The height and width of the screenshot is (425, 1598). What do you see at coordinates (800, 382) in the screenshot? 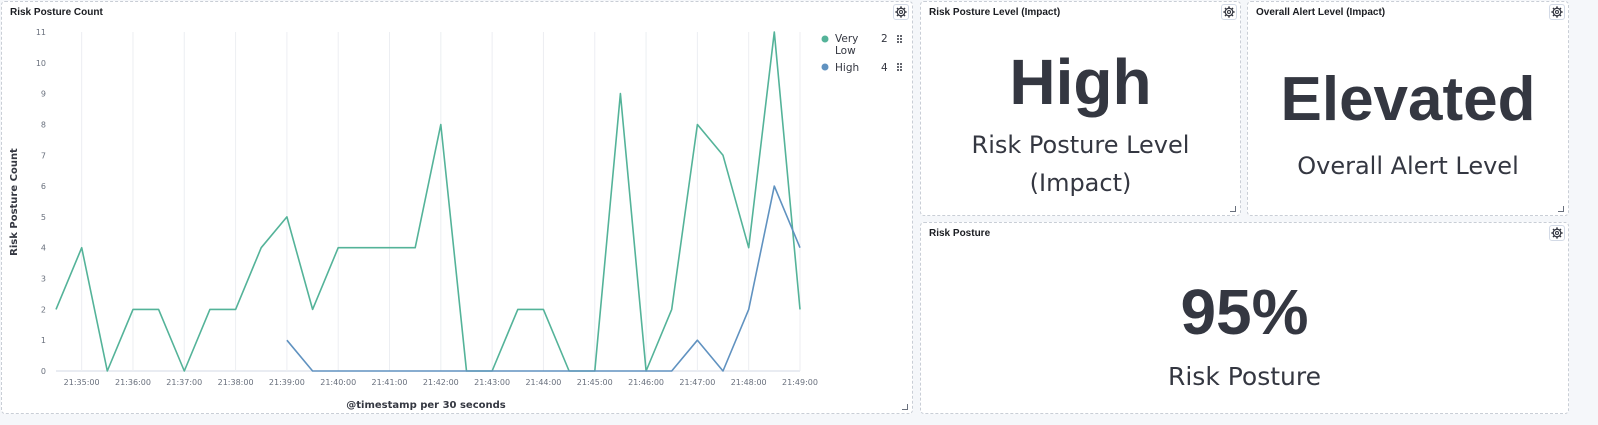
I see `x-tick-label: 21:49:00` at bounding box center [800, 382].